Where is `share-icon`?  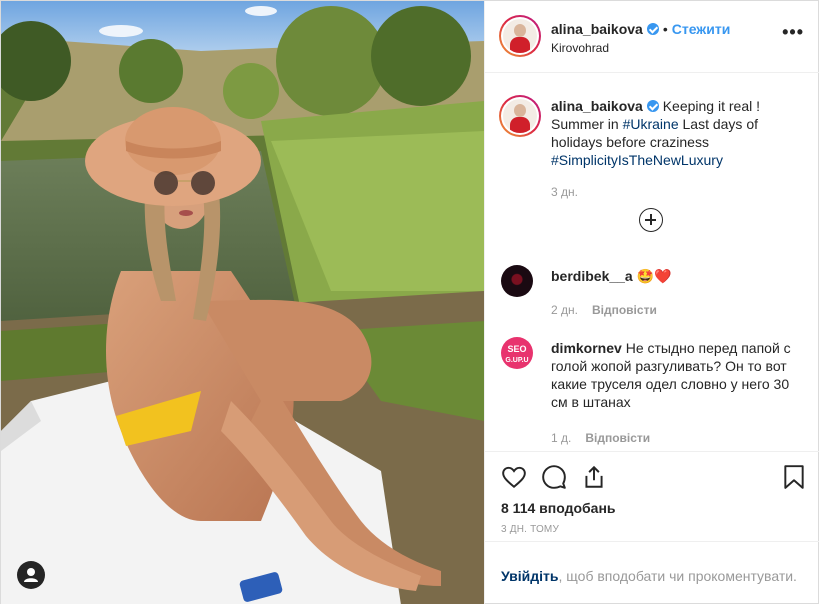
share-icon is located at coordinates (594, 477).